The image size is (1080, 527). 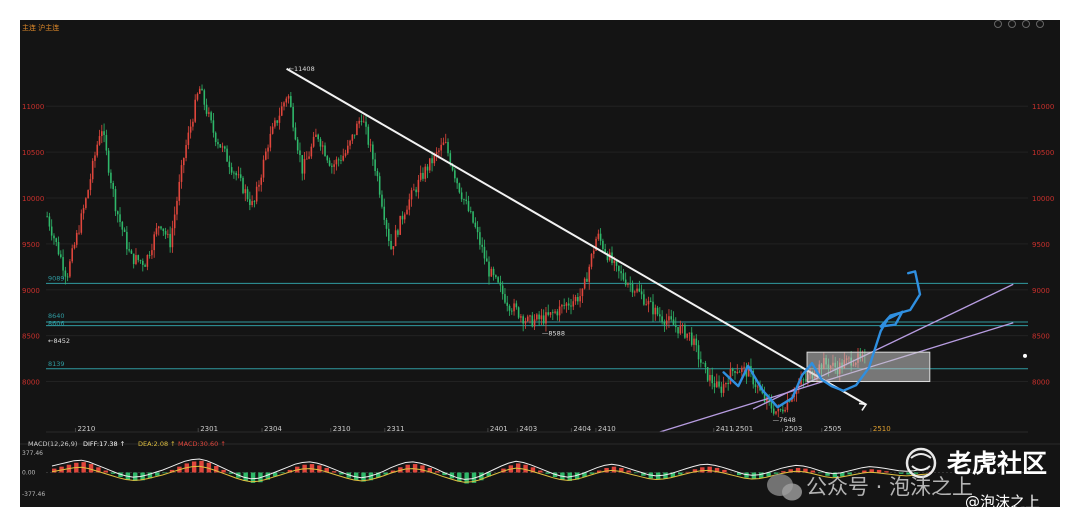 I want to click on macd-y-tick: 377.46, so click(x=32, y=453).